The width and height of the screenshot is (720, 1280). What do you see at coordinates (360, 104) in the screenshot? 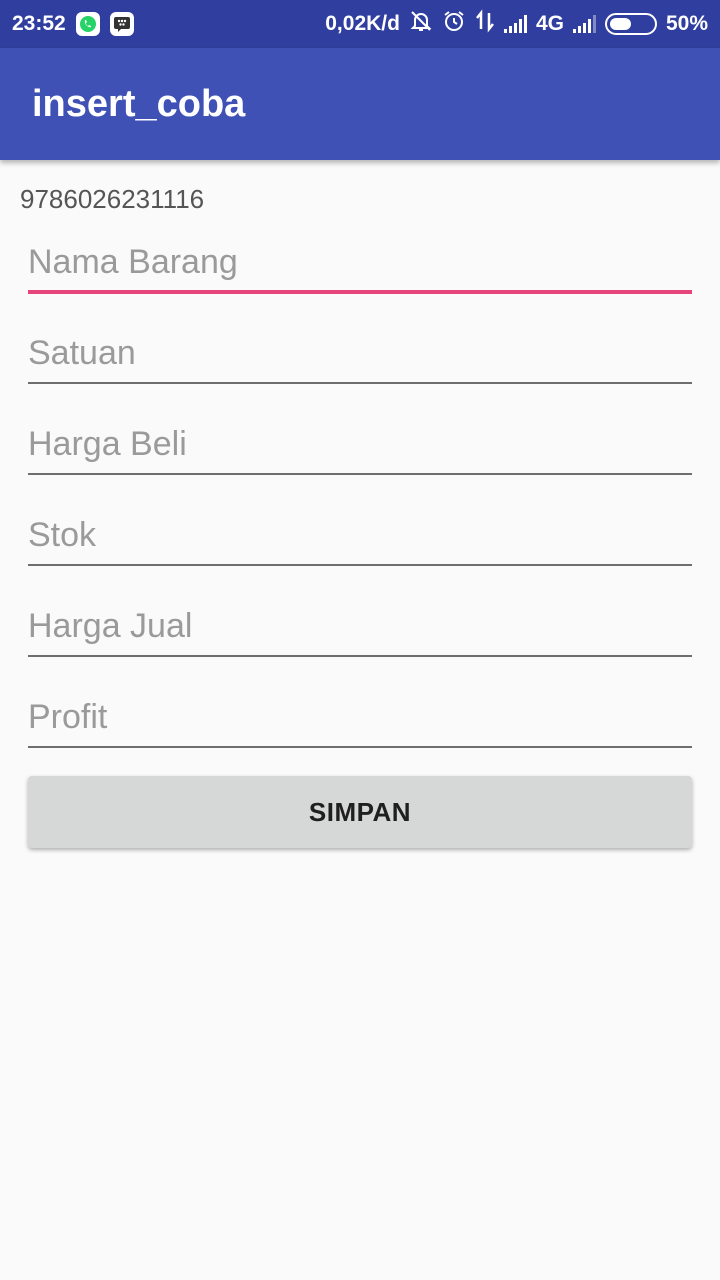
I see `app-toolbar: insert_coba` at bounding box center [360, 104].